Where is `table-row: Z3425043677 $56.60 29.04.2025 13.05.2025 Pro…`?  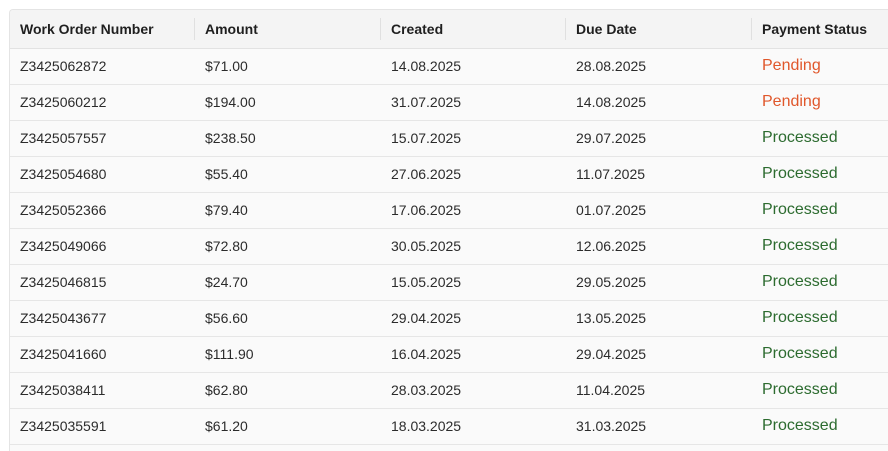
table-row: Z3425043677 $56.60 29.04.2025 13.05.2025 Pro… is located at coordinates (449, 318).